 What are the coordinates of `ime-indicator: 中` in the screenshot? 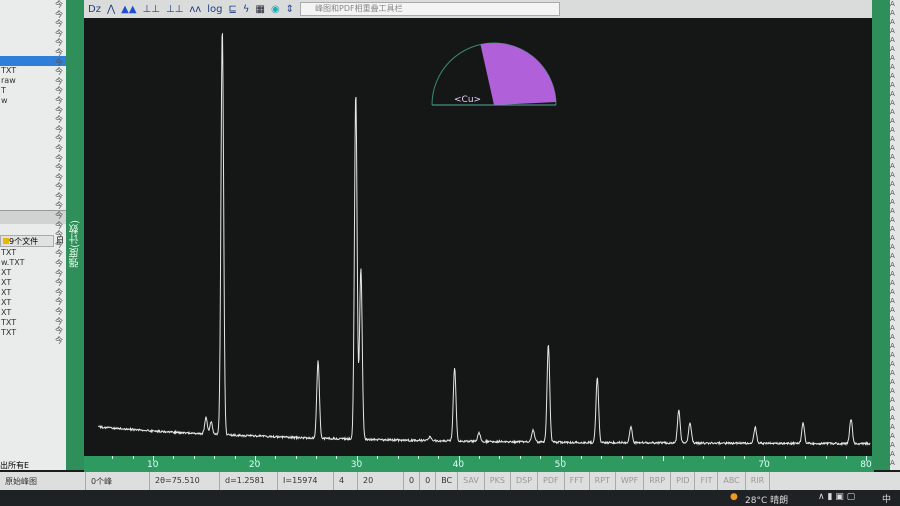 It's located at (886, 498).